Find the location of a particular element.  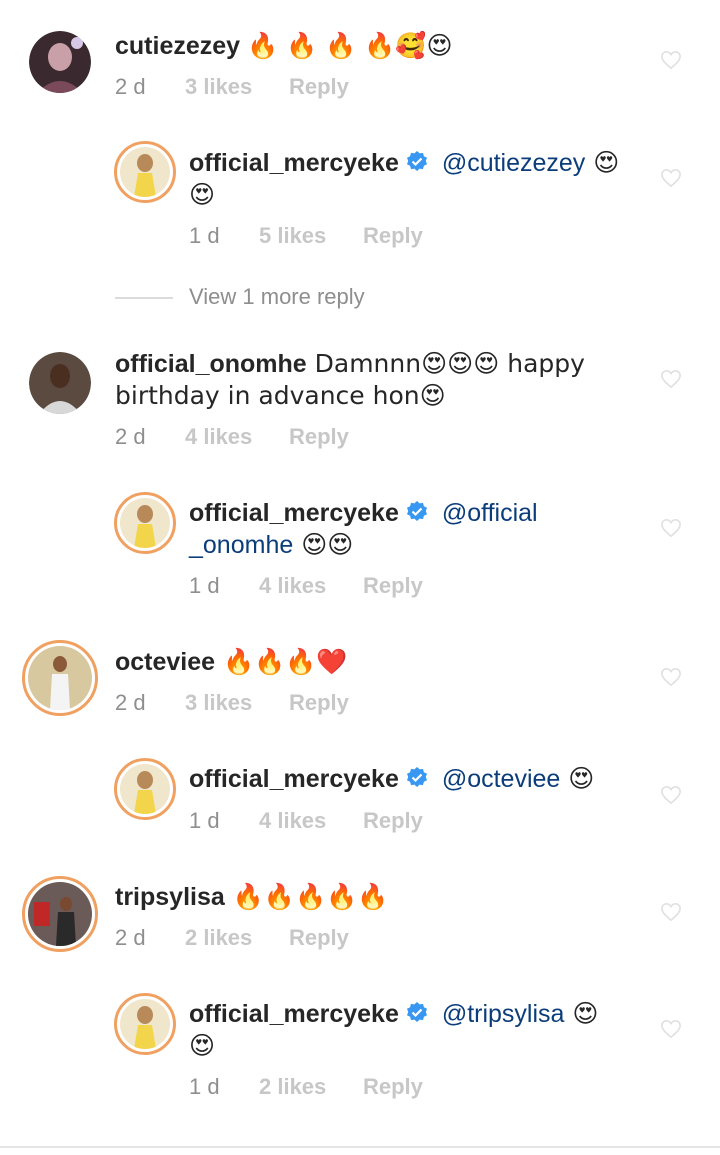

mention-link: @official is located at coordinates (490, 513).